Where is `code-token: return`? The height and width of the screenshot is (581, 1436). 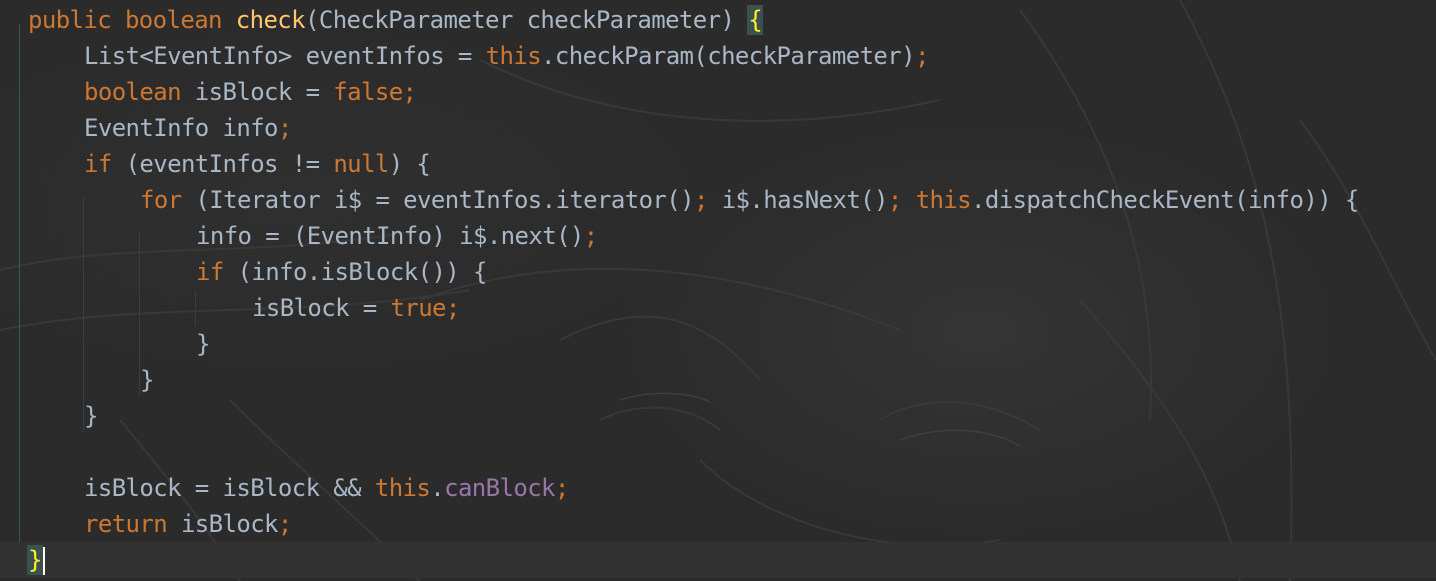
code-token: return is located at coordinates (132, 524).